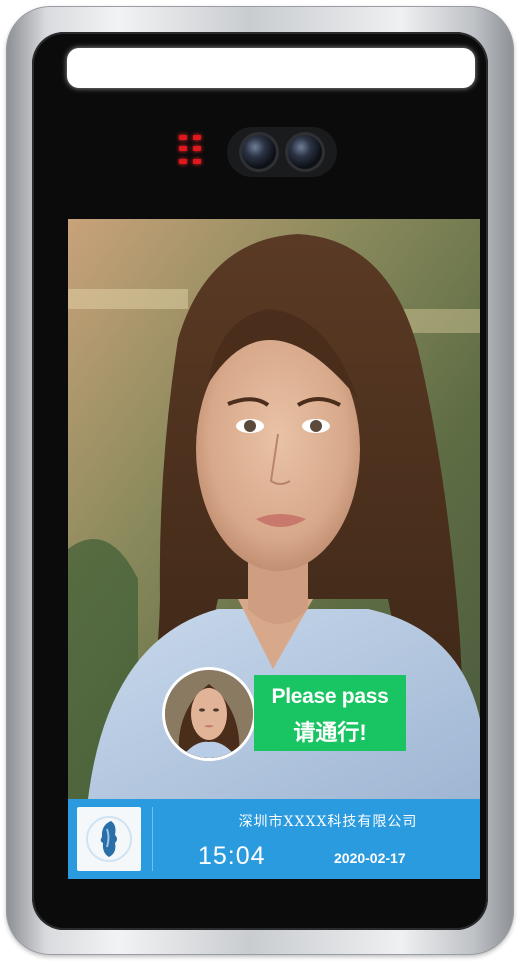 This screenshot has width=520, height=961. Describe the element at coordinates (330, 732) in the screenshot. I see `pass-message-cn: 请通行!` at that location.